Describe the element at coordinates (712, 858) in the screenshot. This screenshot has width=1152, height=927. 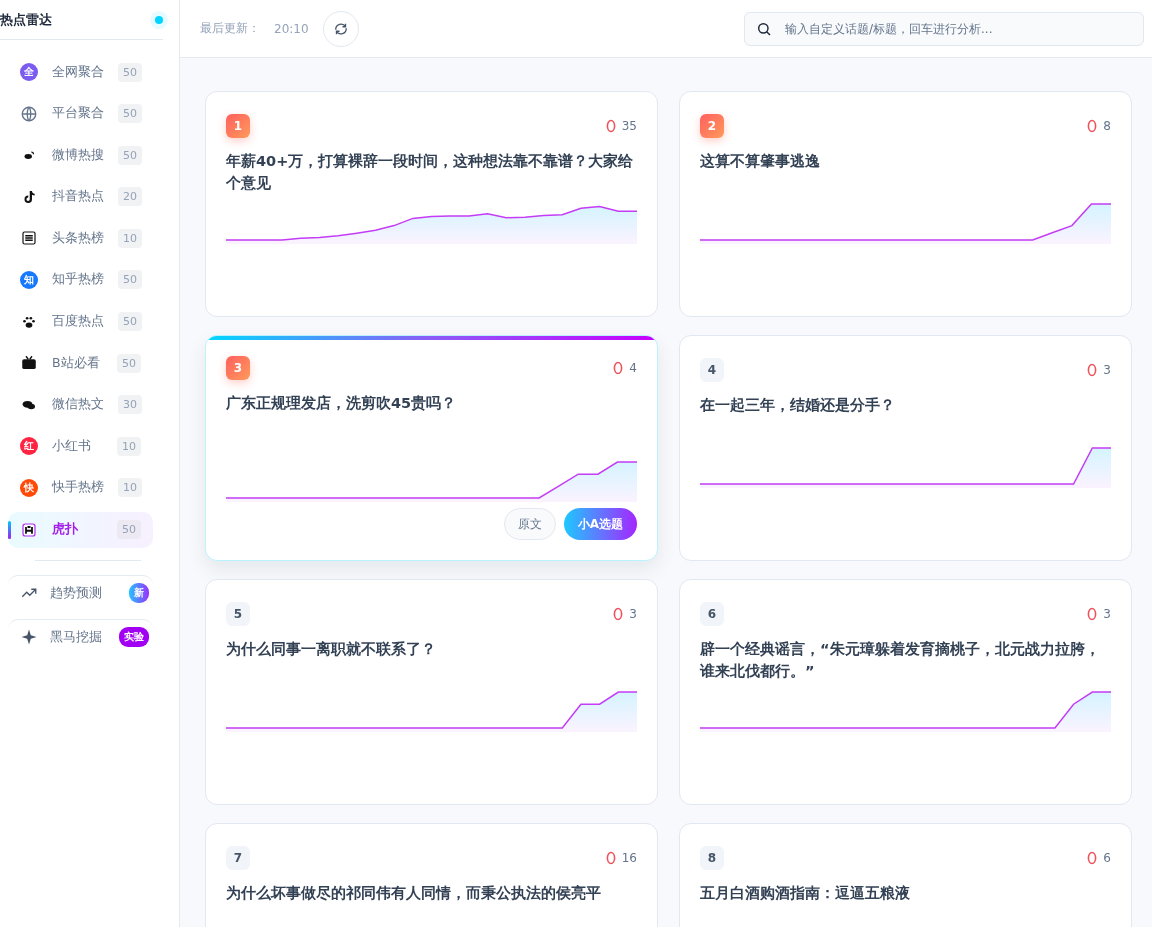
I see `rank-badge: 8` at that location.